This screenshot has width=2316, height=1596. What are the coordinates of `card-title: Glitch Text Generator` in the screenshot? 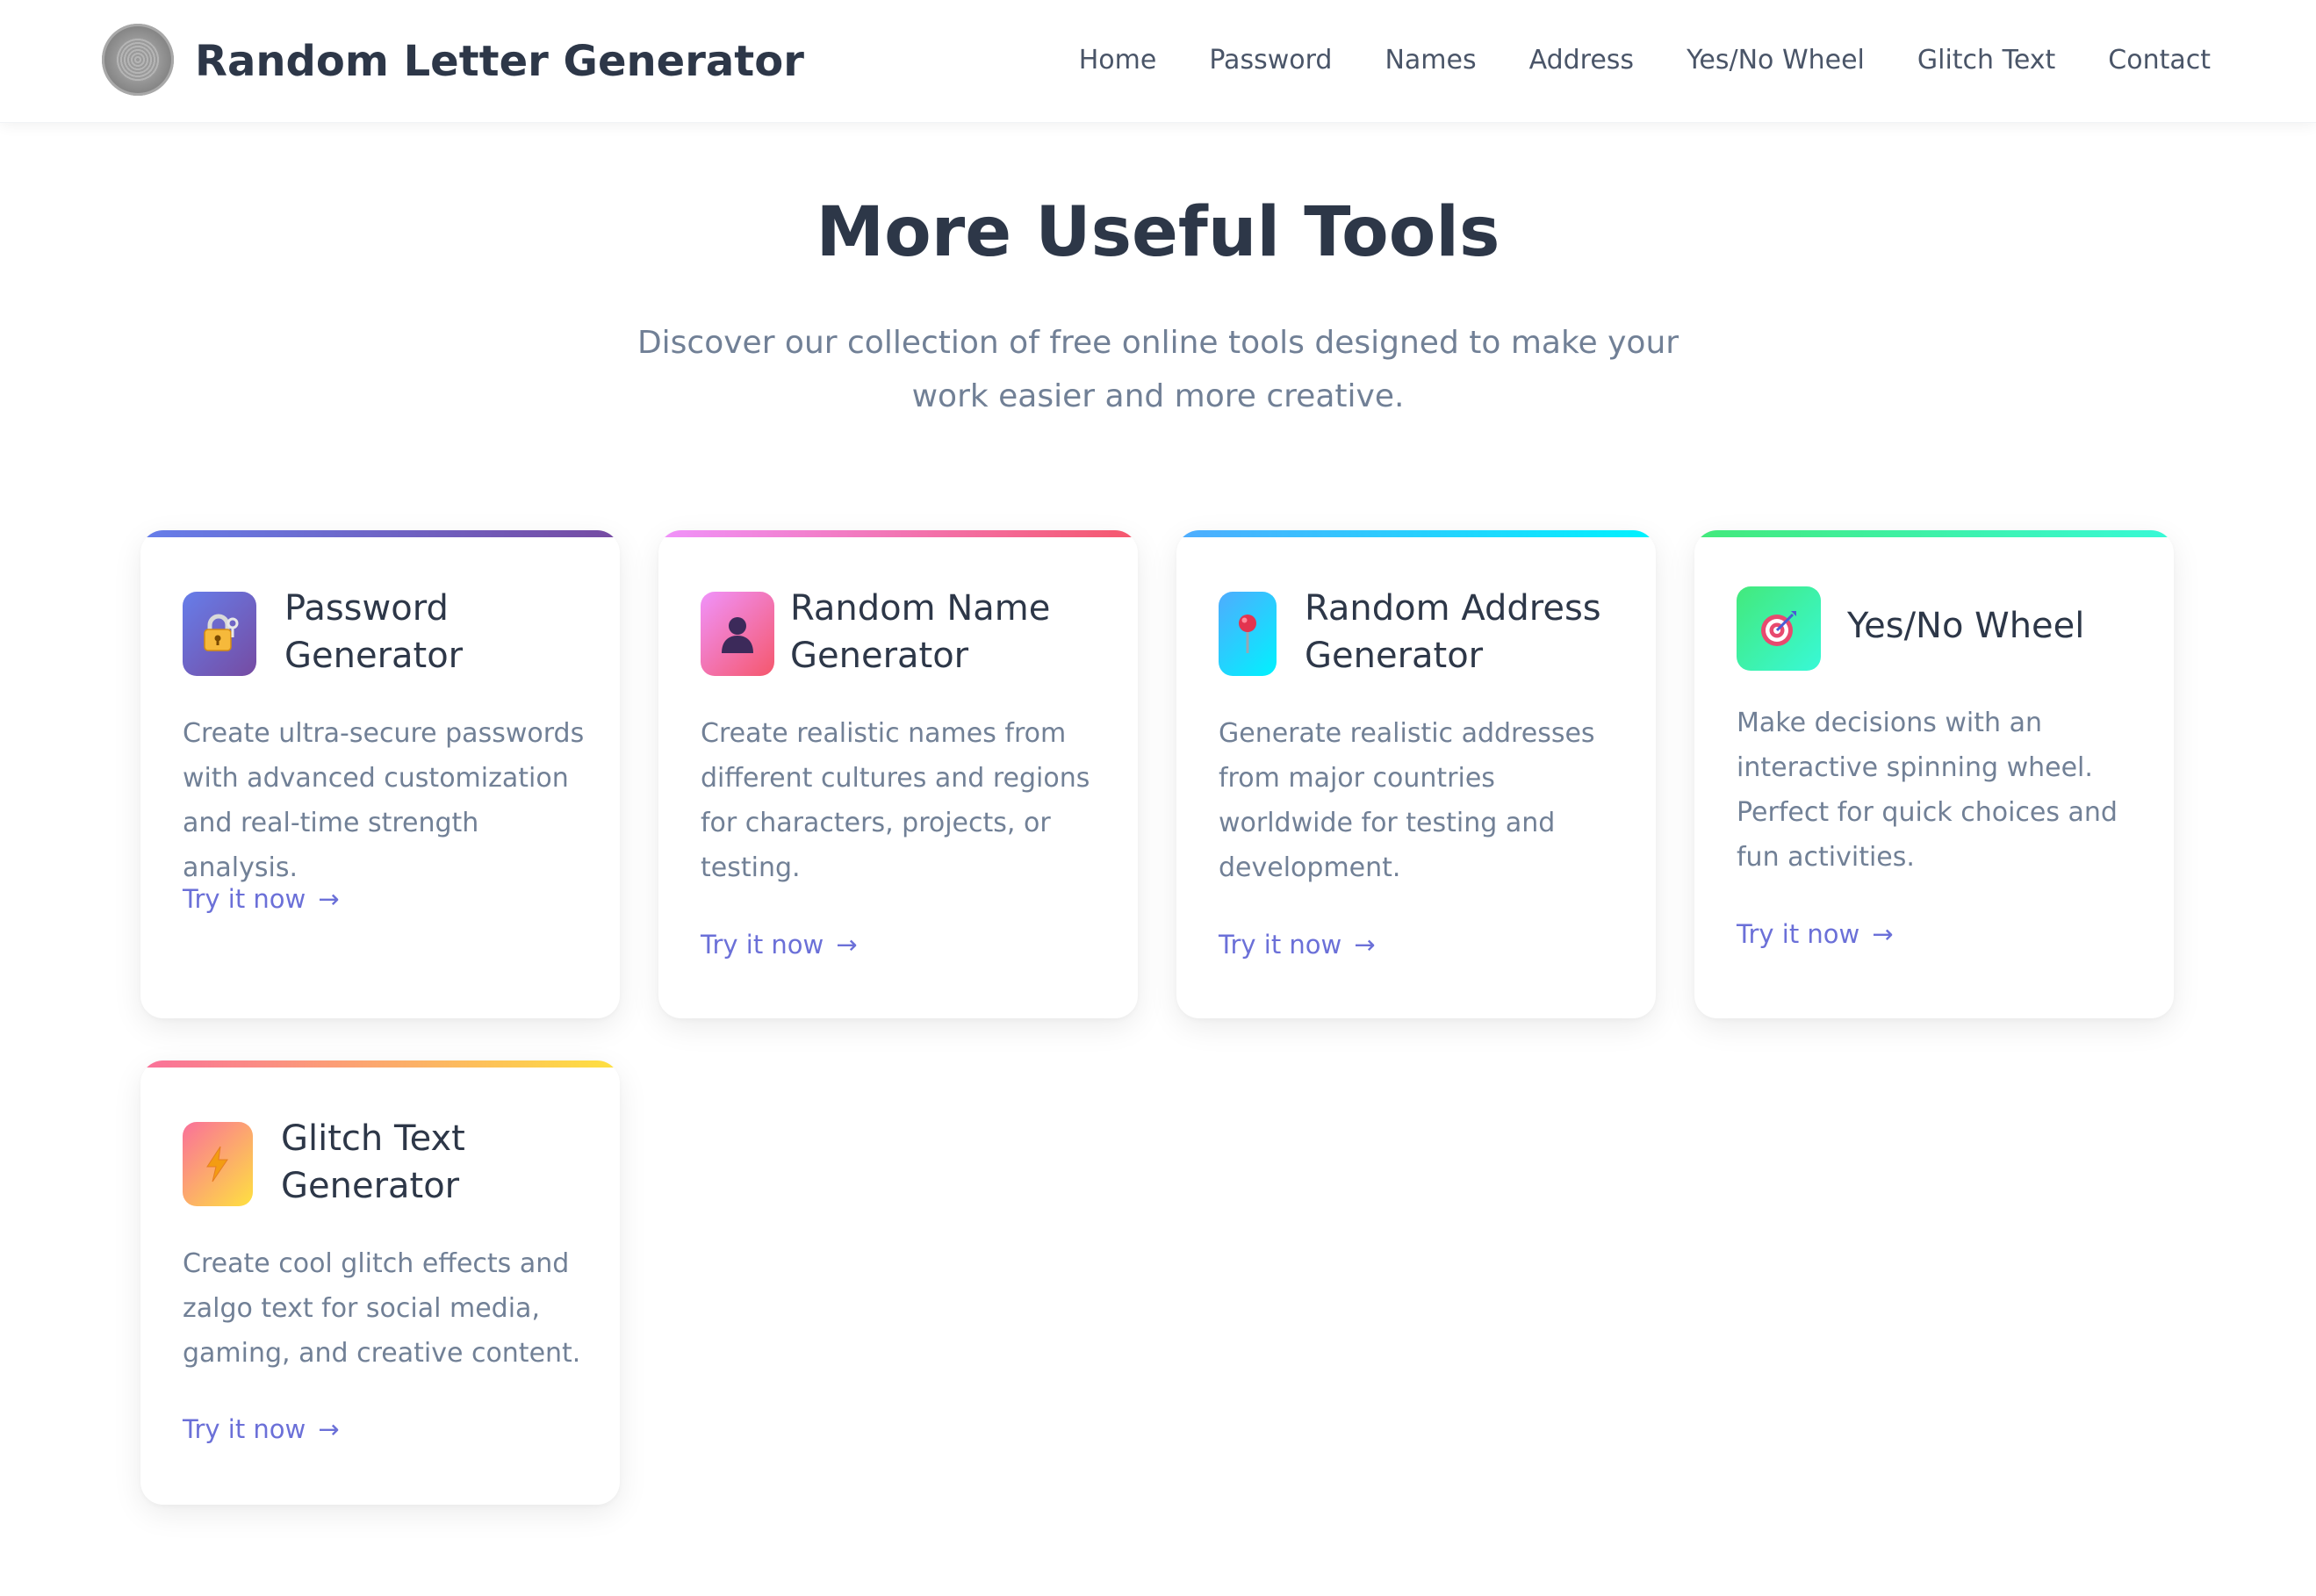 It's located at (373, 1162).